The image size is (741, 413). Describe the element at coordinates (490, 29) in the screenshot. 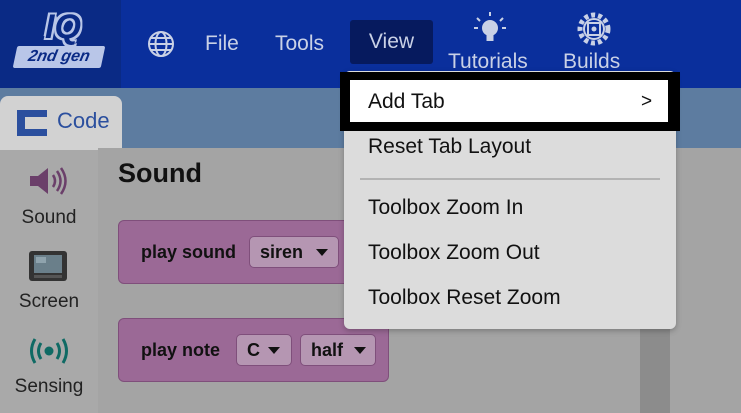

I see `lightbulb-icon` at that location.